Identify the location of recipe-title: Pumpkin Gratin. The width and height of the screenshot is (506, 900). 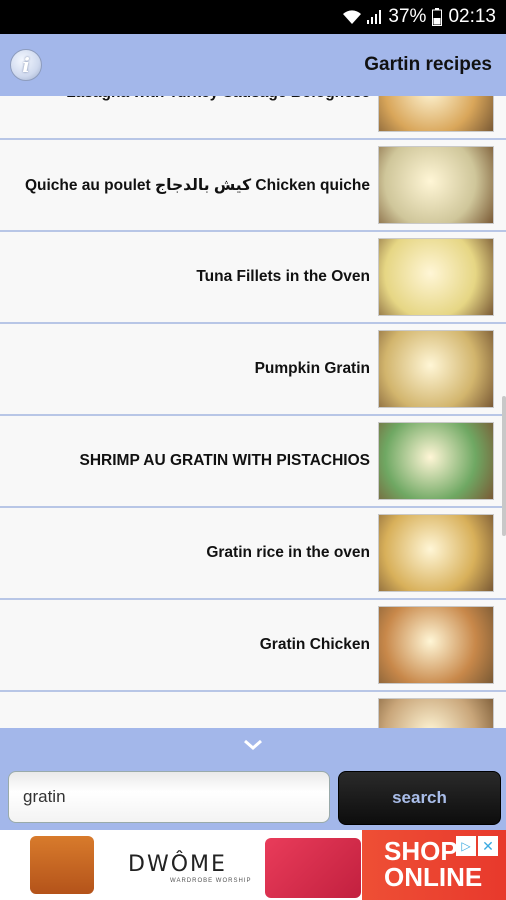
(312, 368).